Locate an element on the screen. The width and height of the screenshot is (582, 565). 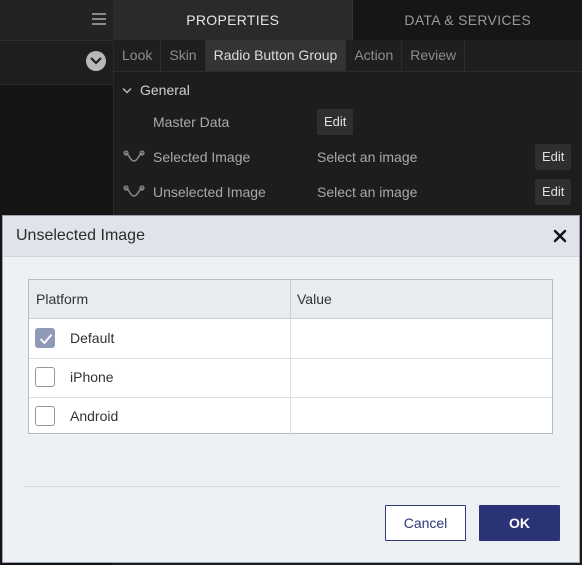
unselected-image-edit-button: Edit is located at coordinates (553, 192).